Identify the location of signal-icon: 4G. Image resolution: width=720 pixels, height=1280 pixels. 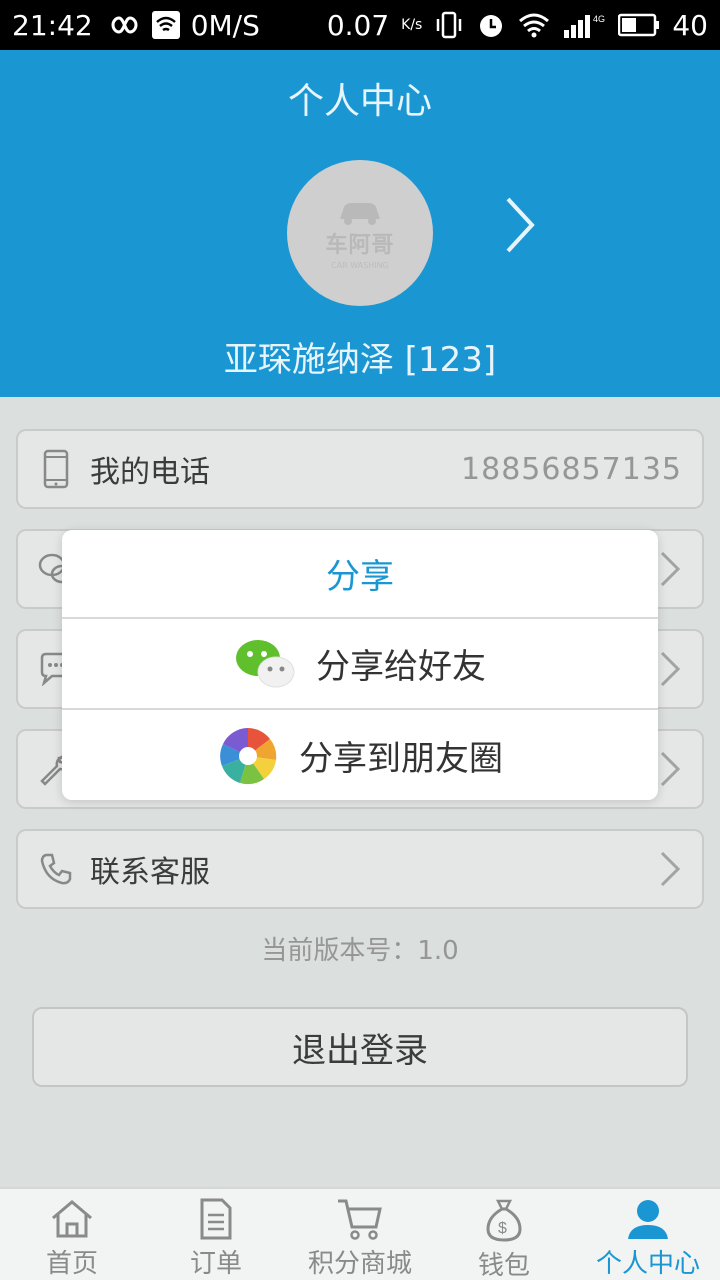
(584, 25).